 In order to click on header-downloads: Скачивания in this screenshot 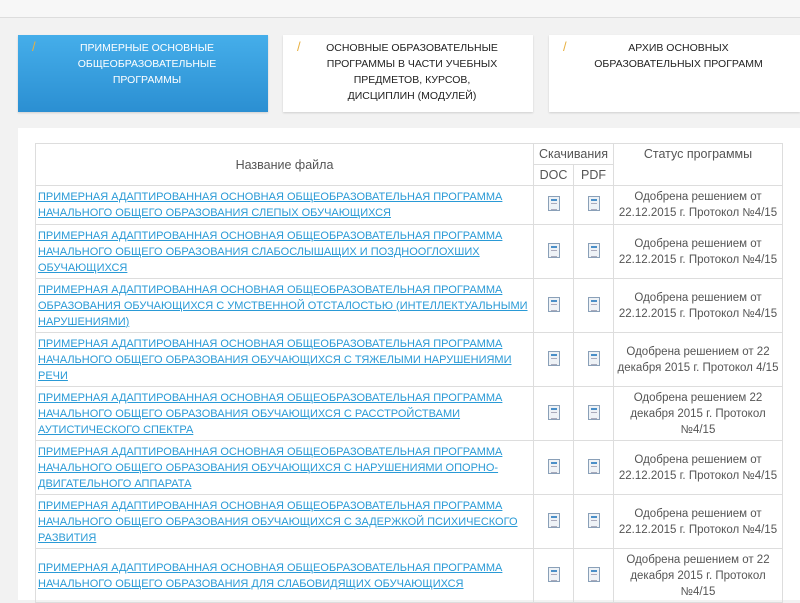, I will do `click(573, 154)`.